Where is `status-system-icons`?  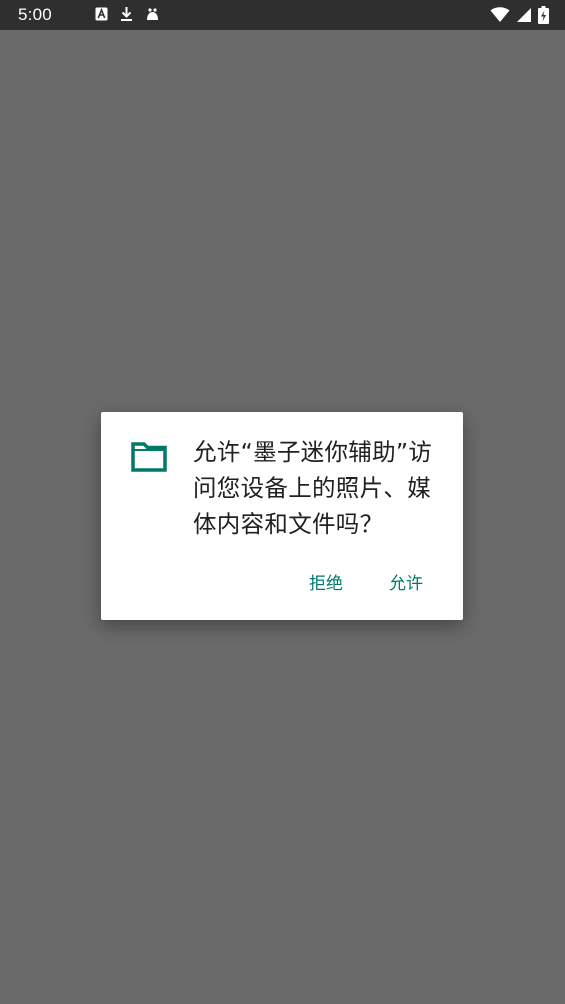 status-system-icons is located at coordinates (519, 15).